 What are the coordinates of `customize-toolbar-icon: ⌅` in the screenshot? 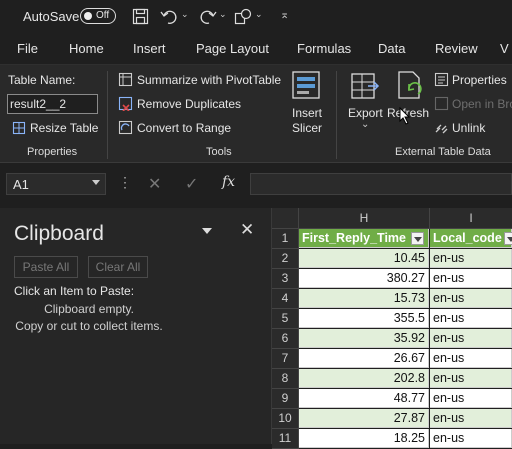 It's located at (284, 14).